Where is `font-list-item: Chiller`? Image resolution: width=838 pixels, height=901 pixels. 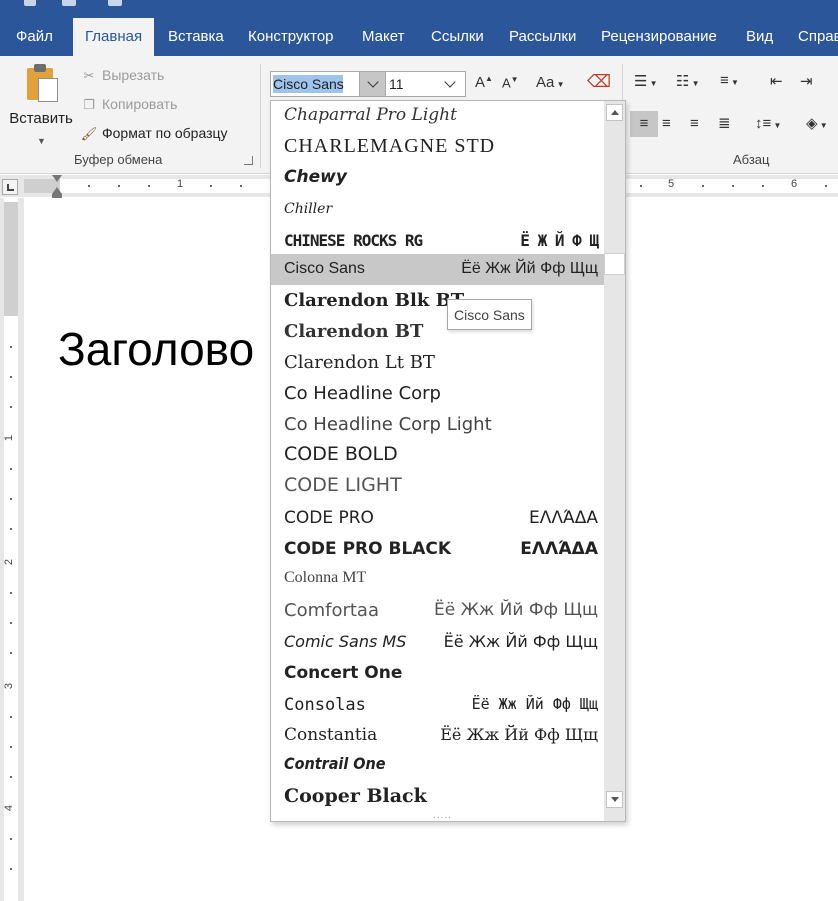
font-list-item: Chiller is located at coordinates (437, 209).